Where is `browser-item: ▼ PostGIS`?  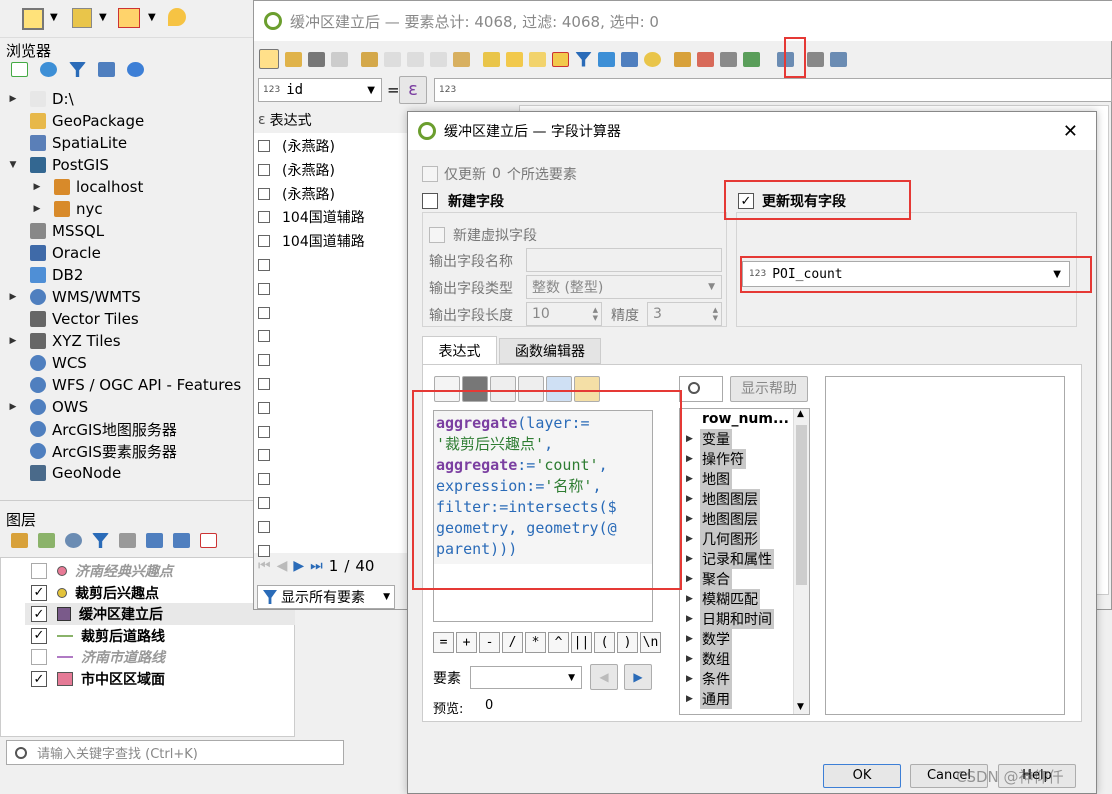 browser-item: ▼ PostGIS is located at coordinates (58, 165).